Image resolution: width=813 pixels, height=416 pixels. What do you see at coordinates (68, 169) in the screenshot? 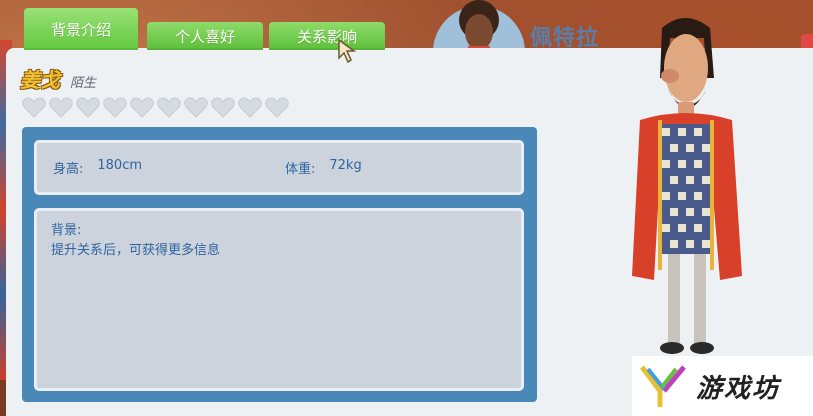
I see `height-label: 身高:` at bounding box center [68, 169].